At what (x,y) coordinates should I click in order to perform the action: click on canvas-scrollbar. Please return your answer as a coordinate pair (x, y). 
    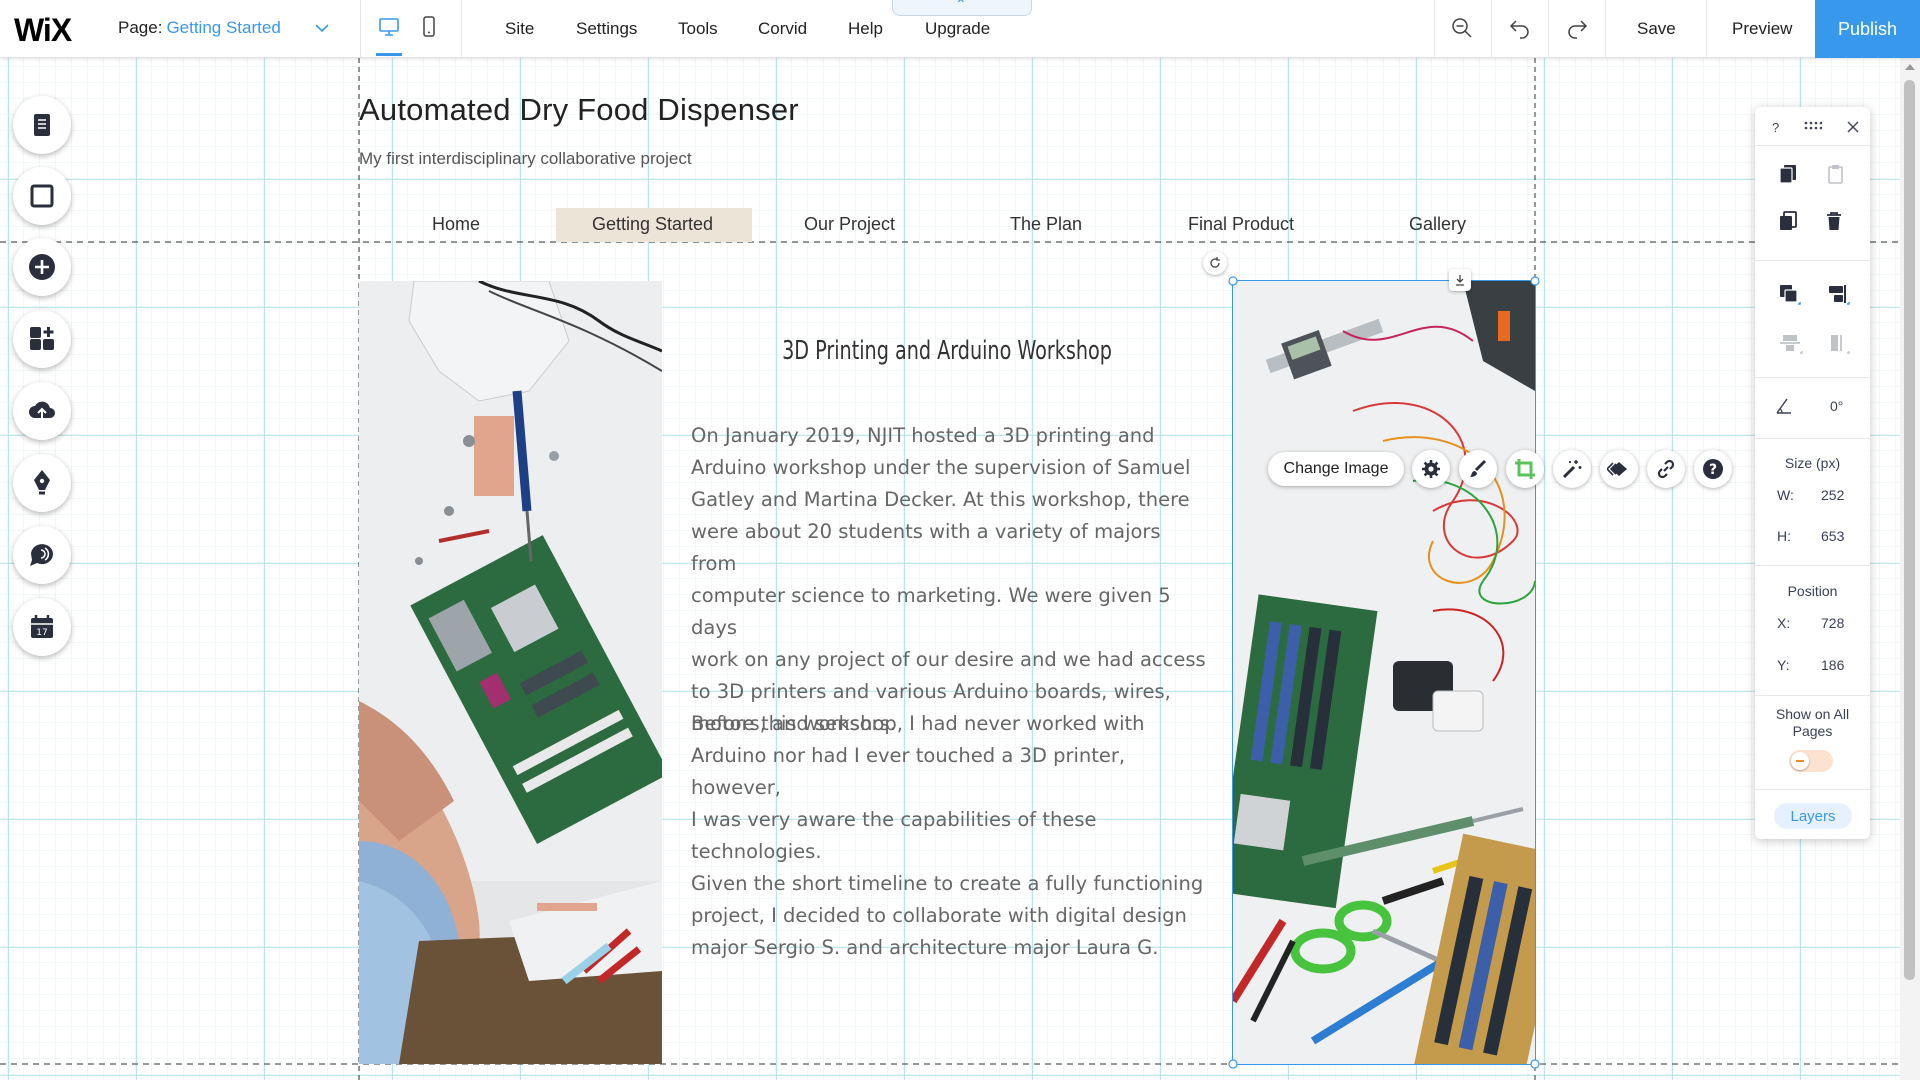
    Looking at the image, I should click on (1910, 569).